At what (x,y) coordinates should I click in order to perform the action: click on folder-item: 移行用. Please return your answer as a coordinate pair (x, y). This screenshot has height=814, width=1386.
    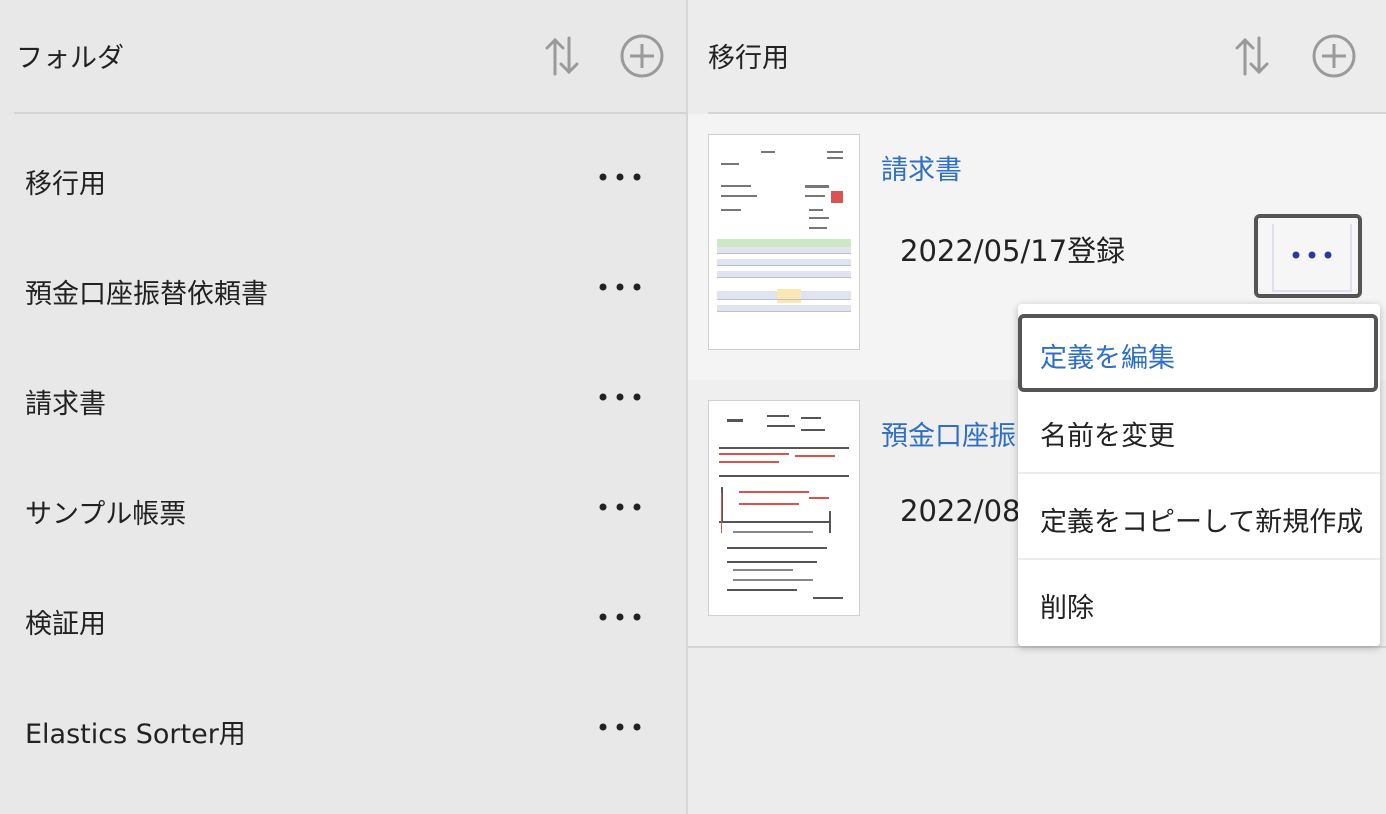
    Looking at the image, I should click on (343, 177).